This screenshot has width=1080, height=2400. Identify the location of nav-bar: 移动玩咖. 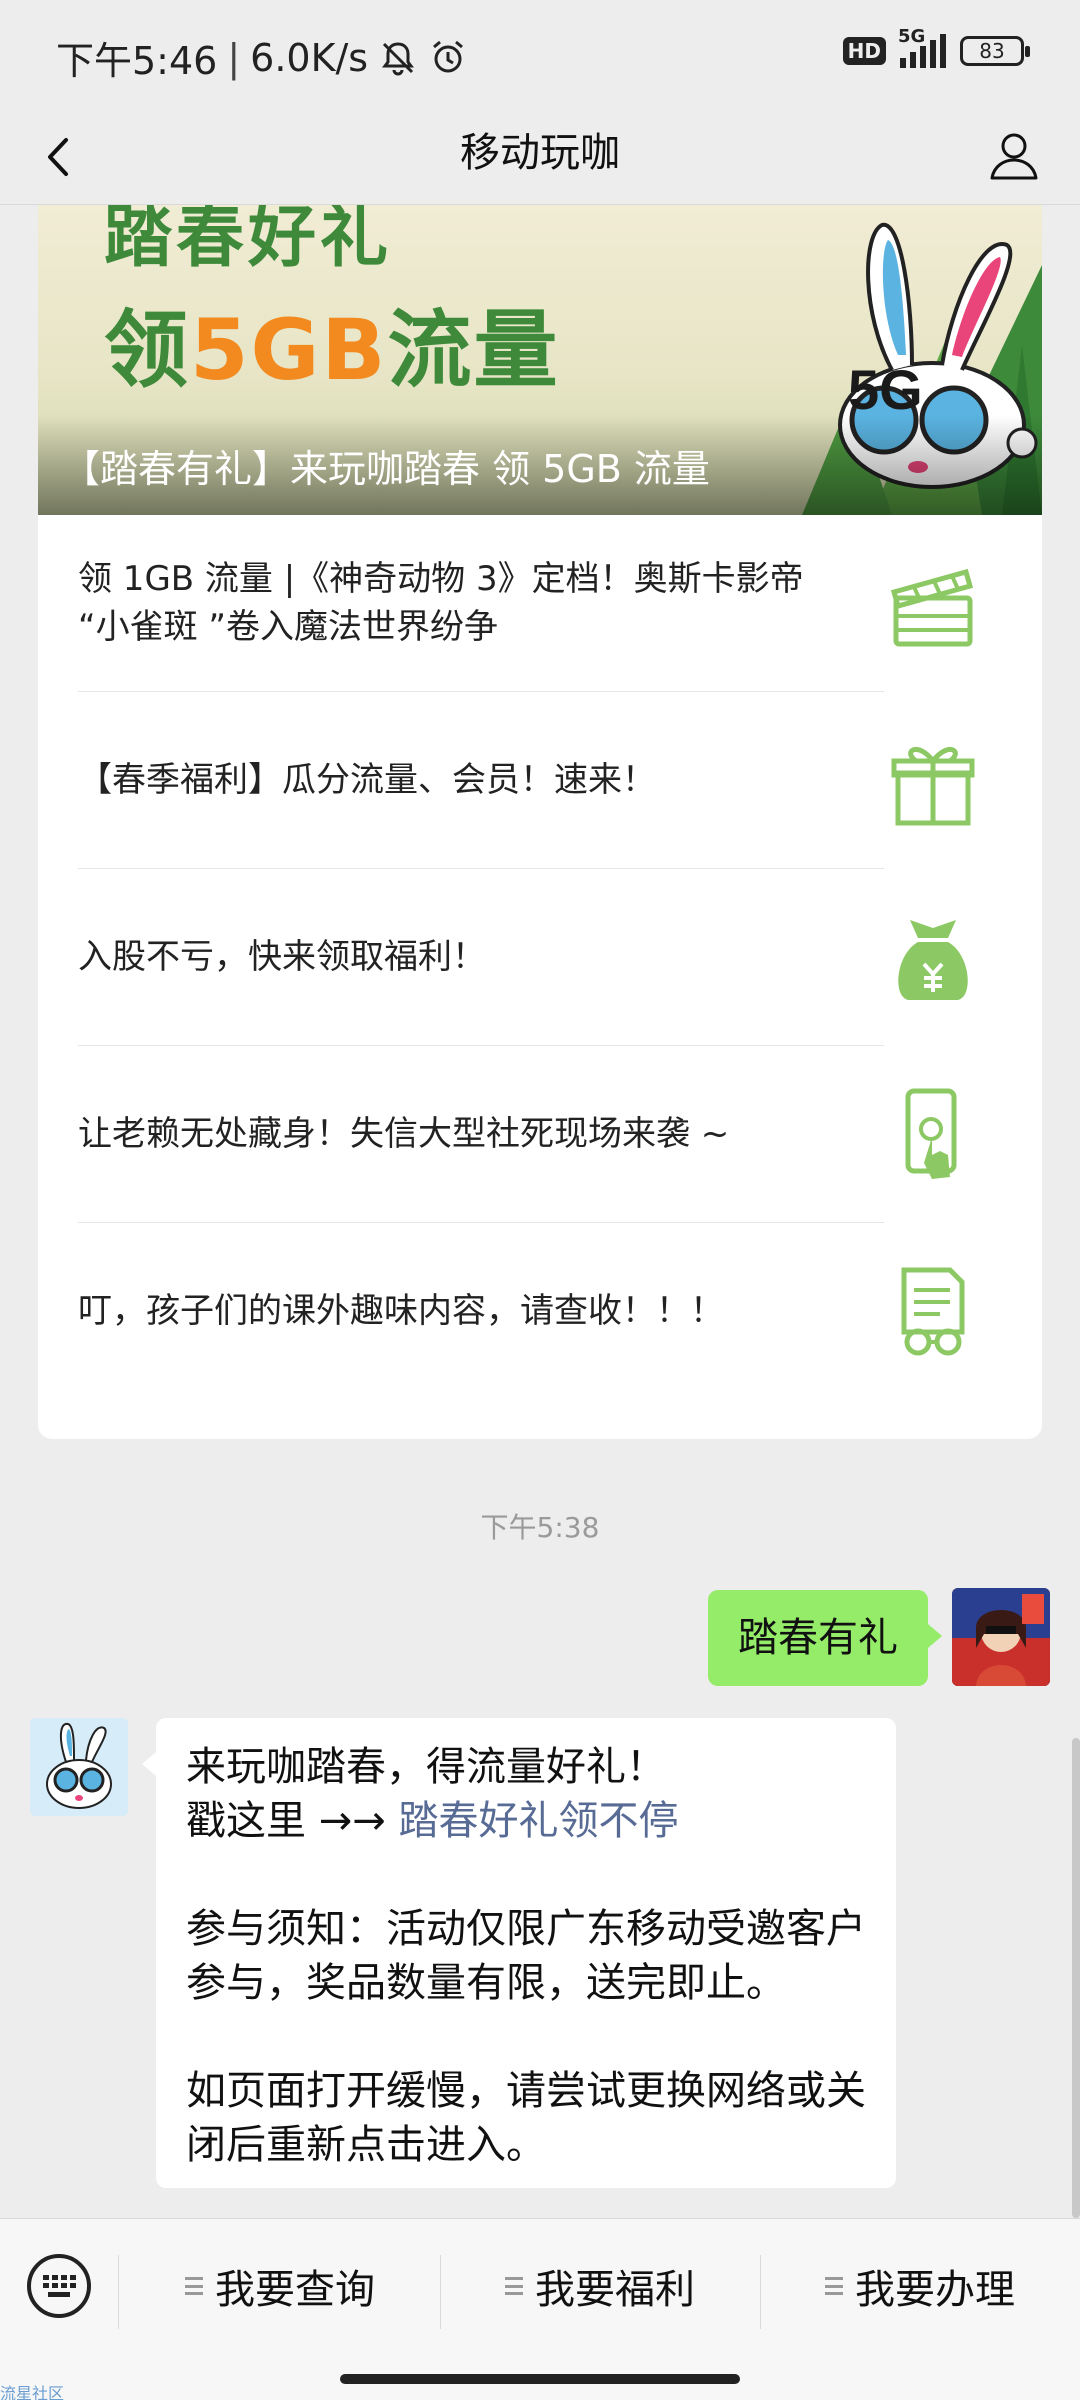
(540, 157).